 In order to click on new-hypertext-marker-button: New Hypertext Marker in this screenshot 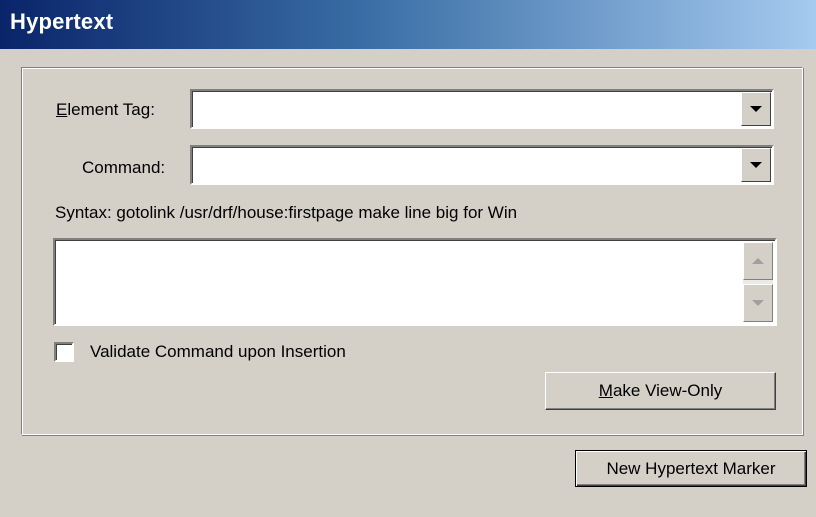, I will do `click(691, 468)`.